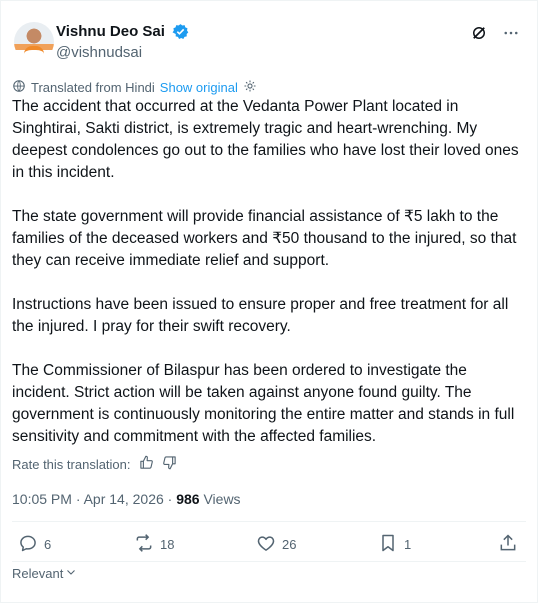 The image size is (538, 603). Describe the element at coordinates (93, 87) in the screenshot. I see `translation-label: Translated from Hindi` at that location.